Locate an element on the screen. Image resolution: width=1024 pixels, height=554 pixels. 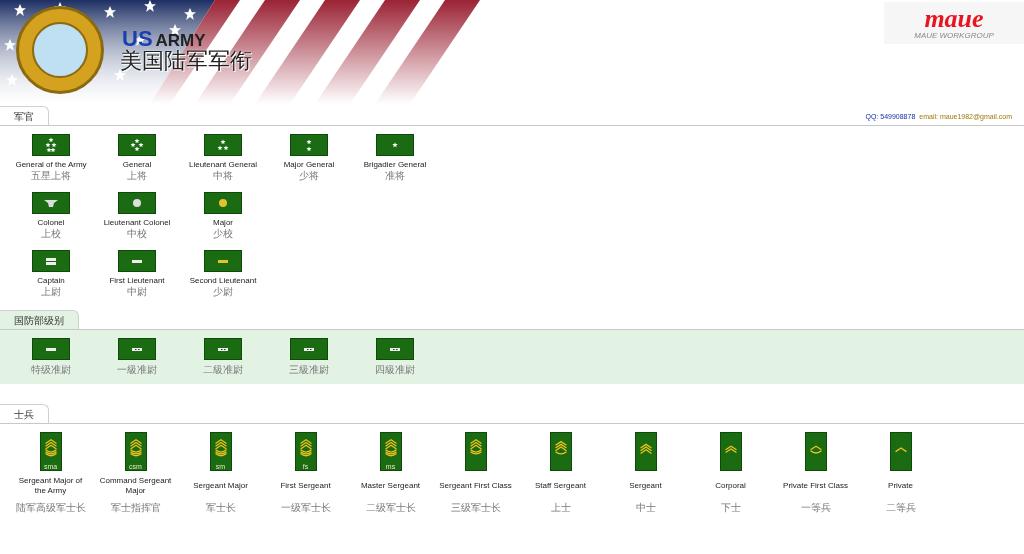
rank-chinese-name: 上尉 is located at coordinates (51, 292).